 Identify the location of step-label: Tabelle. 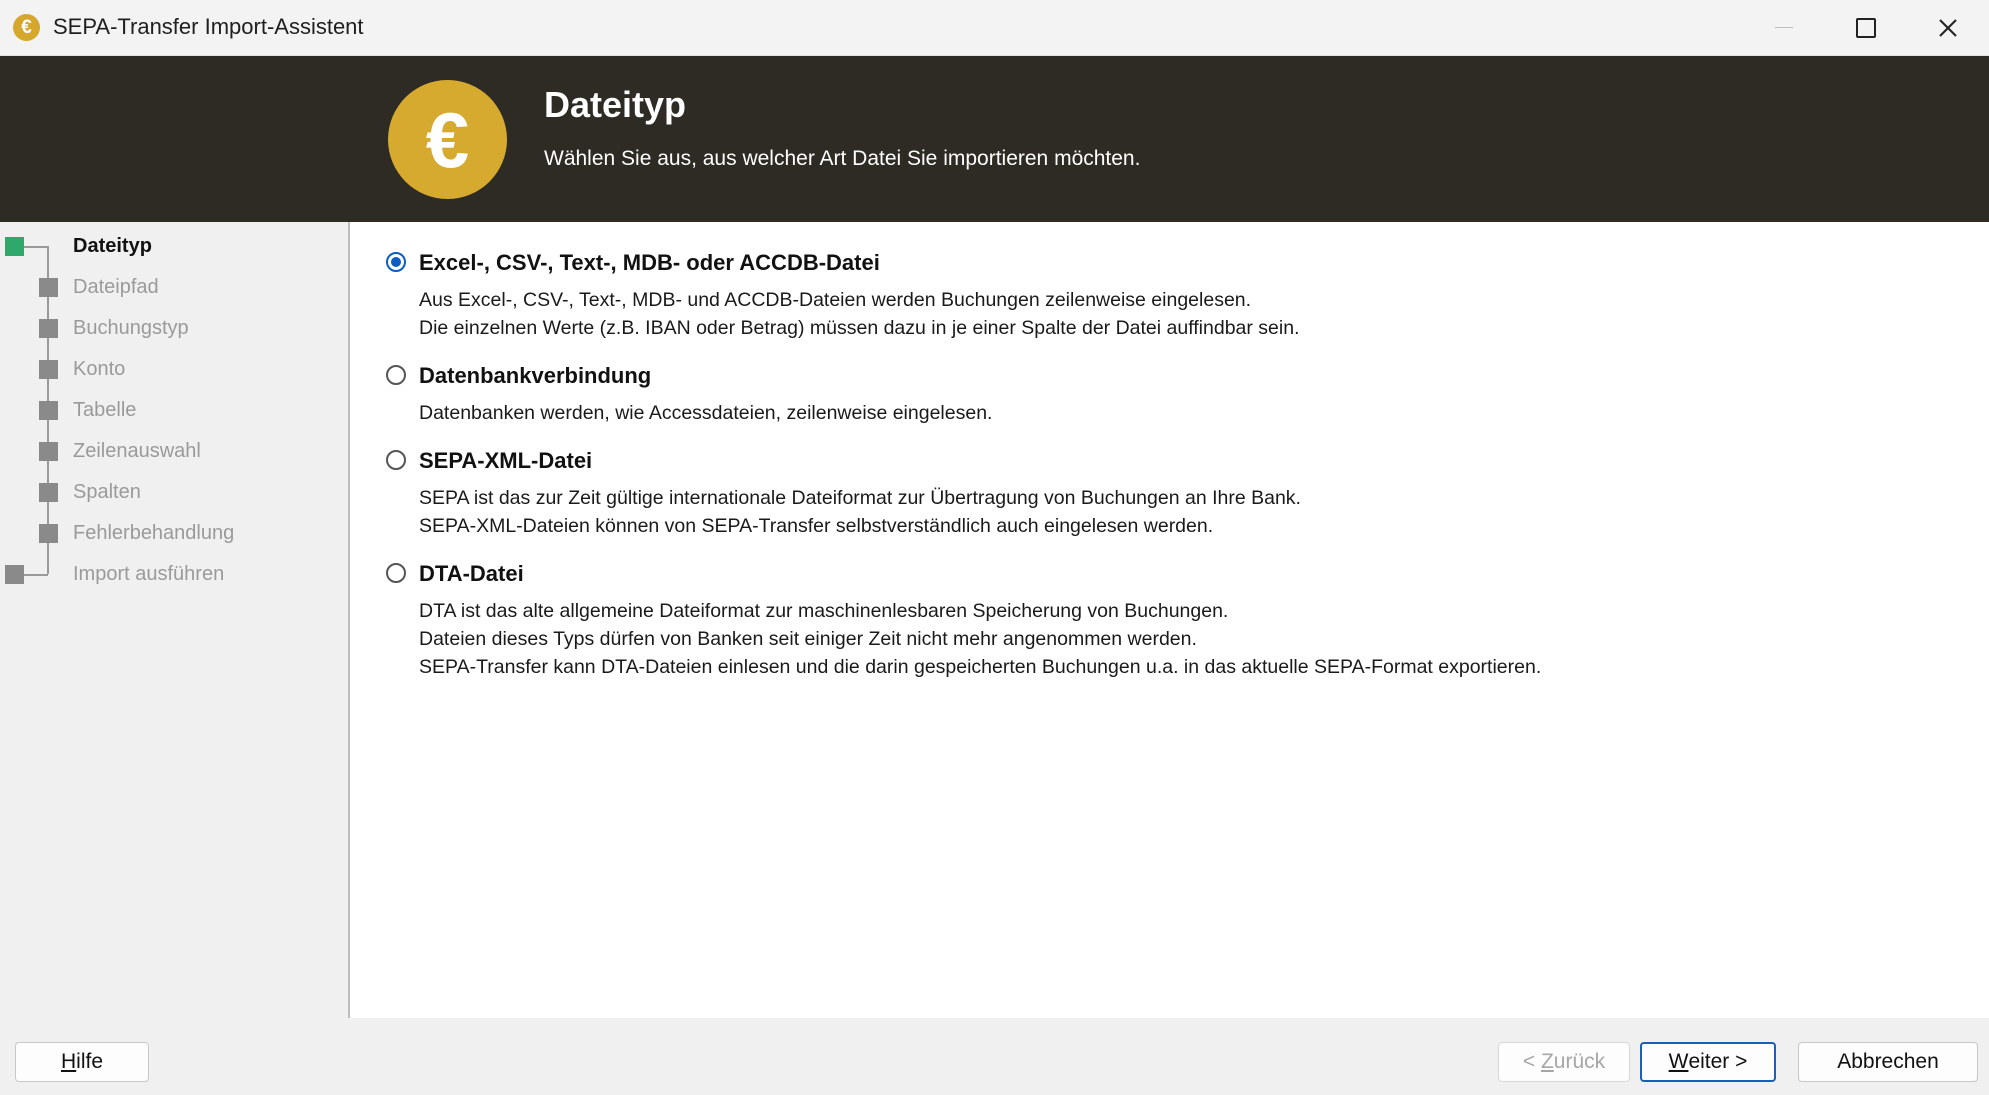
(105, 410).